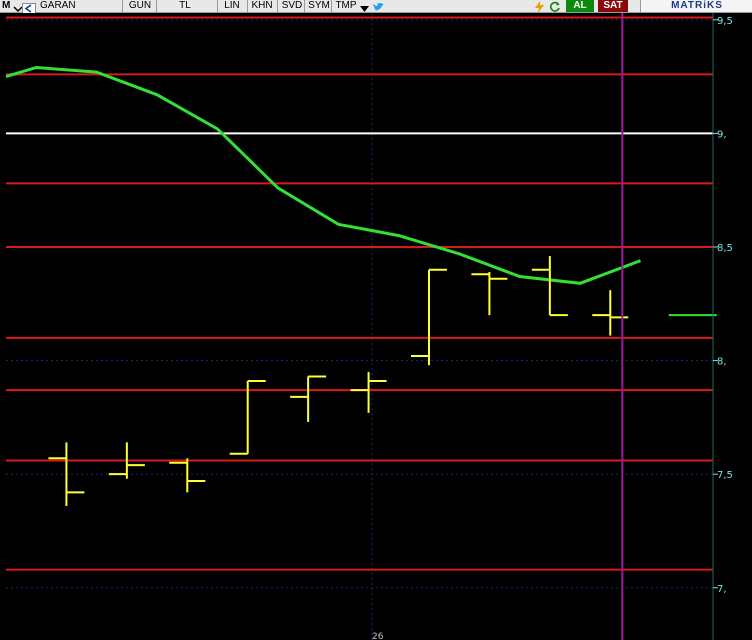 This screenshot has height=640, width=752. I want to click on lightning-icon, so click(539, 6).